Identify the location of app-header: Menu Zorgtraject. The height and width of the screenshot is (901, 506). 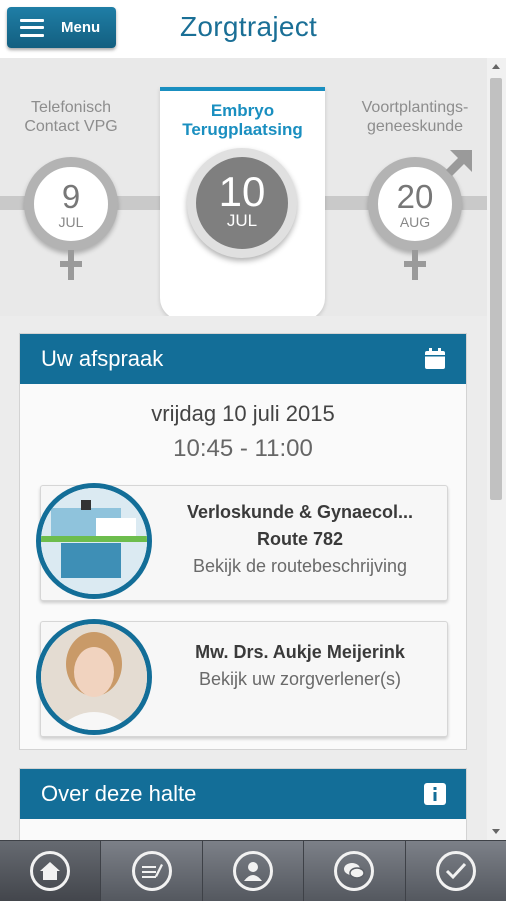
(253, 29).